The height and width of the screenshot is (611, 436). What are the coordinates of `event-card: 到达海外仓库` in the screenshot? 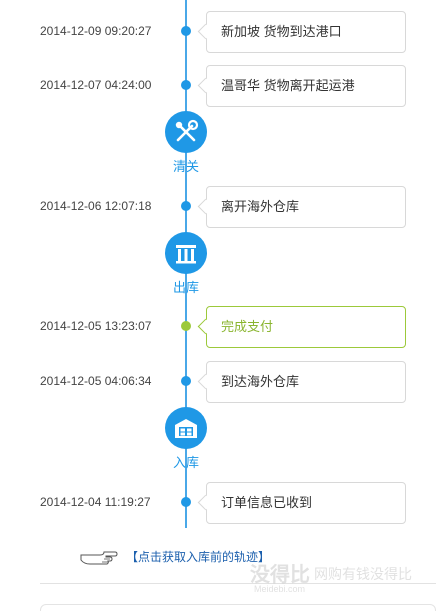 It's located at (306, 382).